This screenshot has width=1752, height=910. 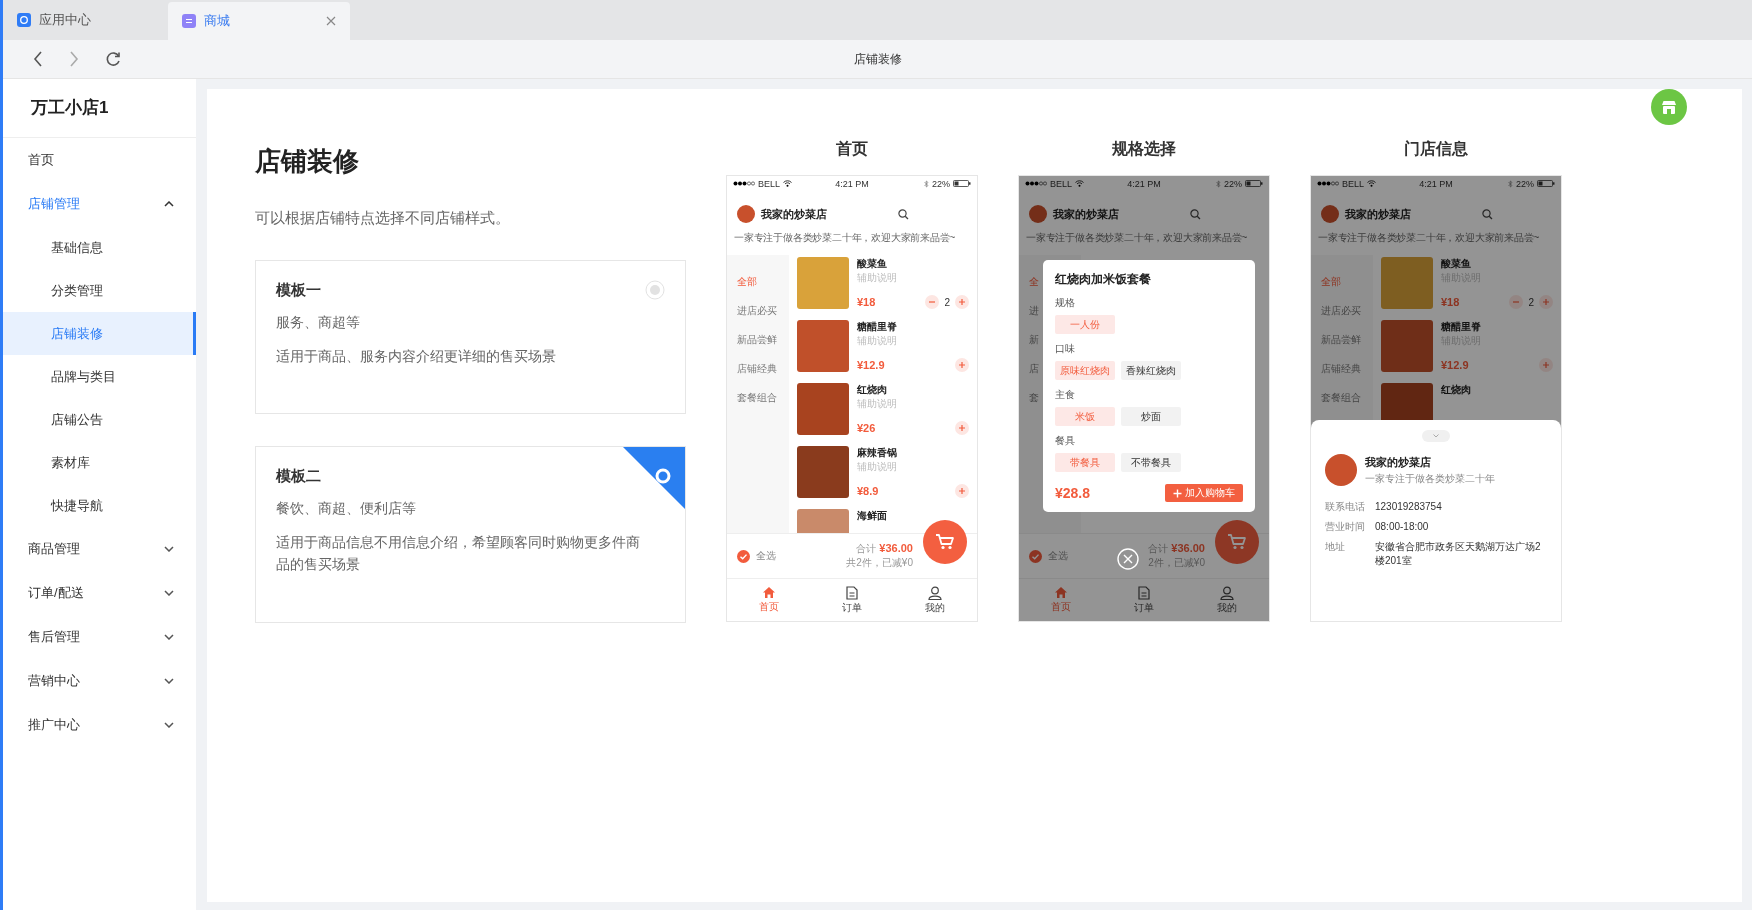 I want to click on template-tags: 餐饮、商超、便利店等, so click(x=470, y=509).